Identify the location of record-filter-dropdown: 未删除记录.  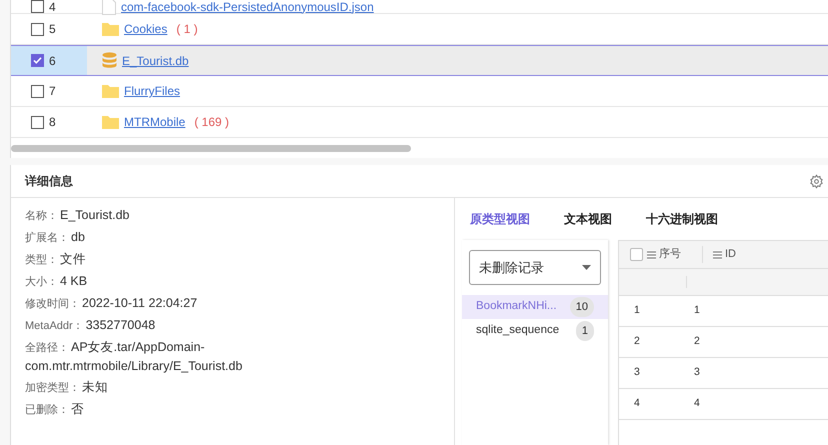
(535, 267).